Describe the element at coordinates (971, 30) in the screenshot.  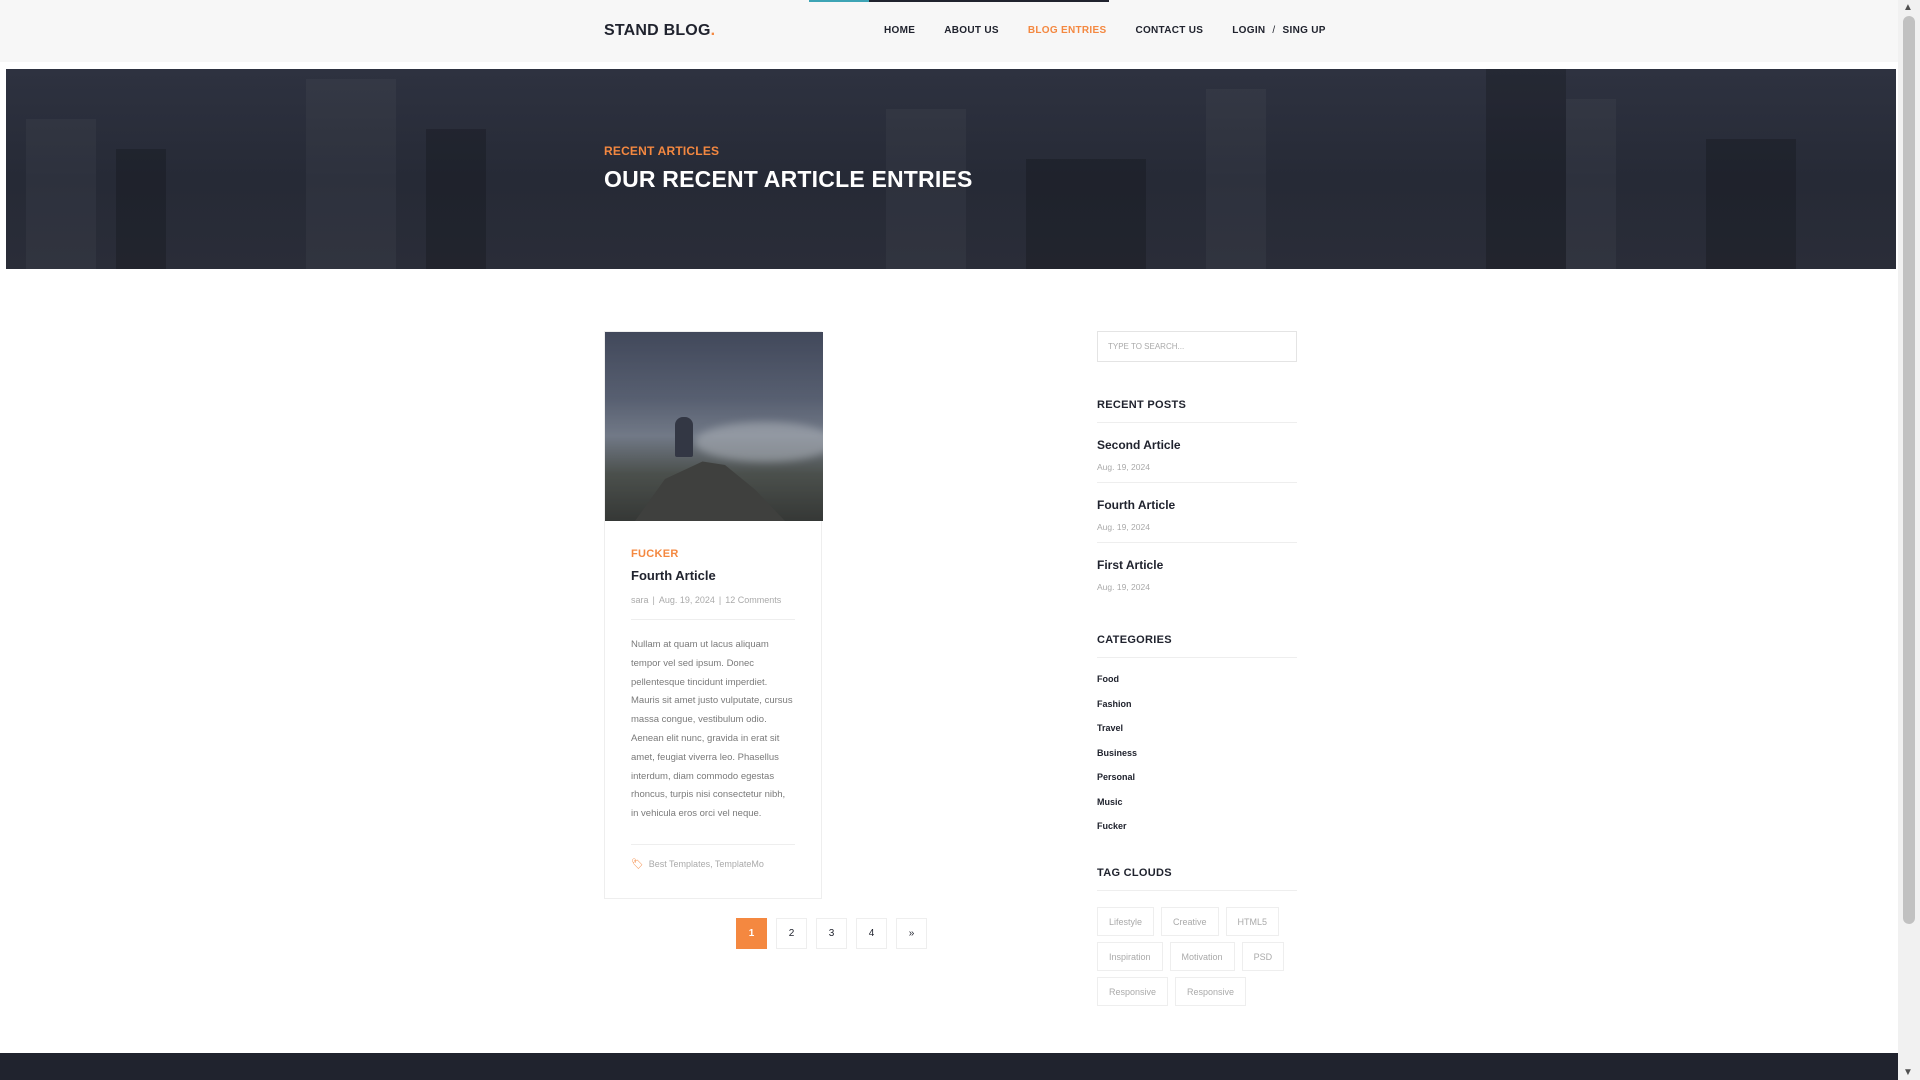
I see `nav-about: ABOUT US` at that location.